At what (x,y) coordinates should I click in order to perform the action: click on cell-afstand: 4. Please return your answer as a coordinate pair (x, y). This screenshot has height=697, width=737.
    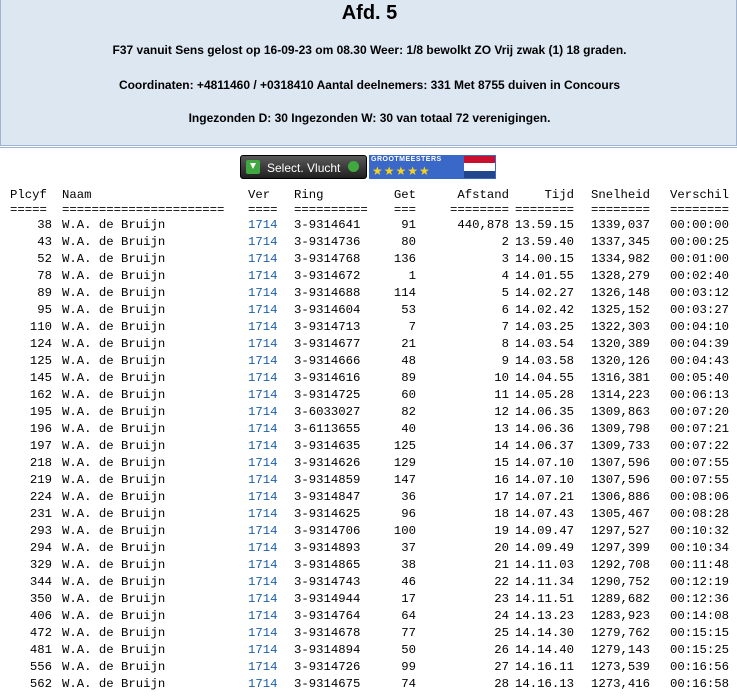
    Looking at the image, I should click on (505, 276).